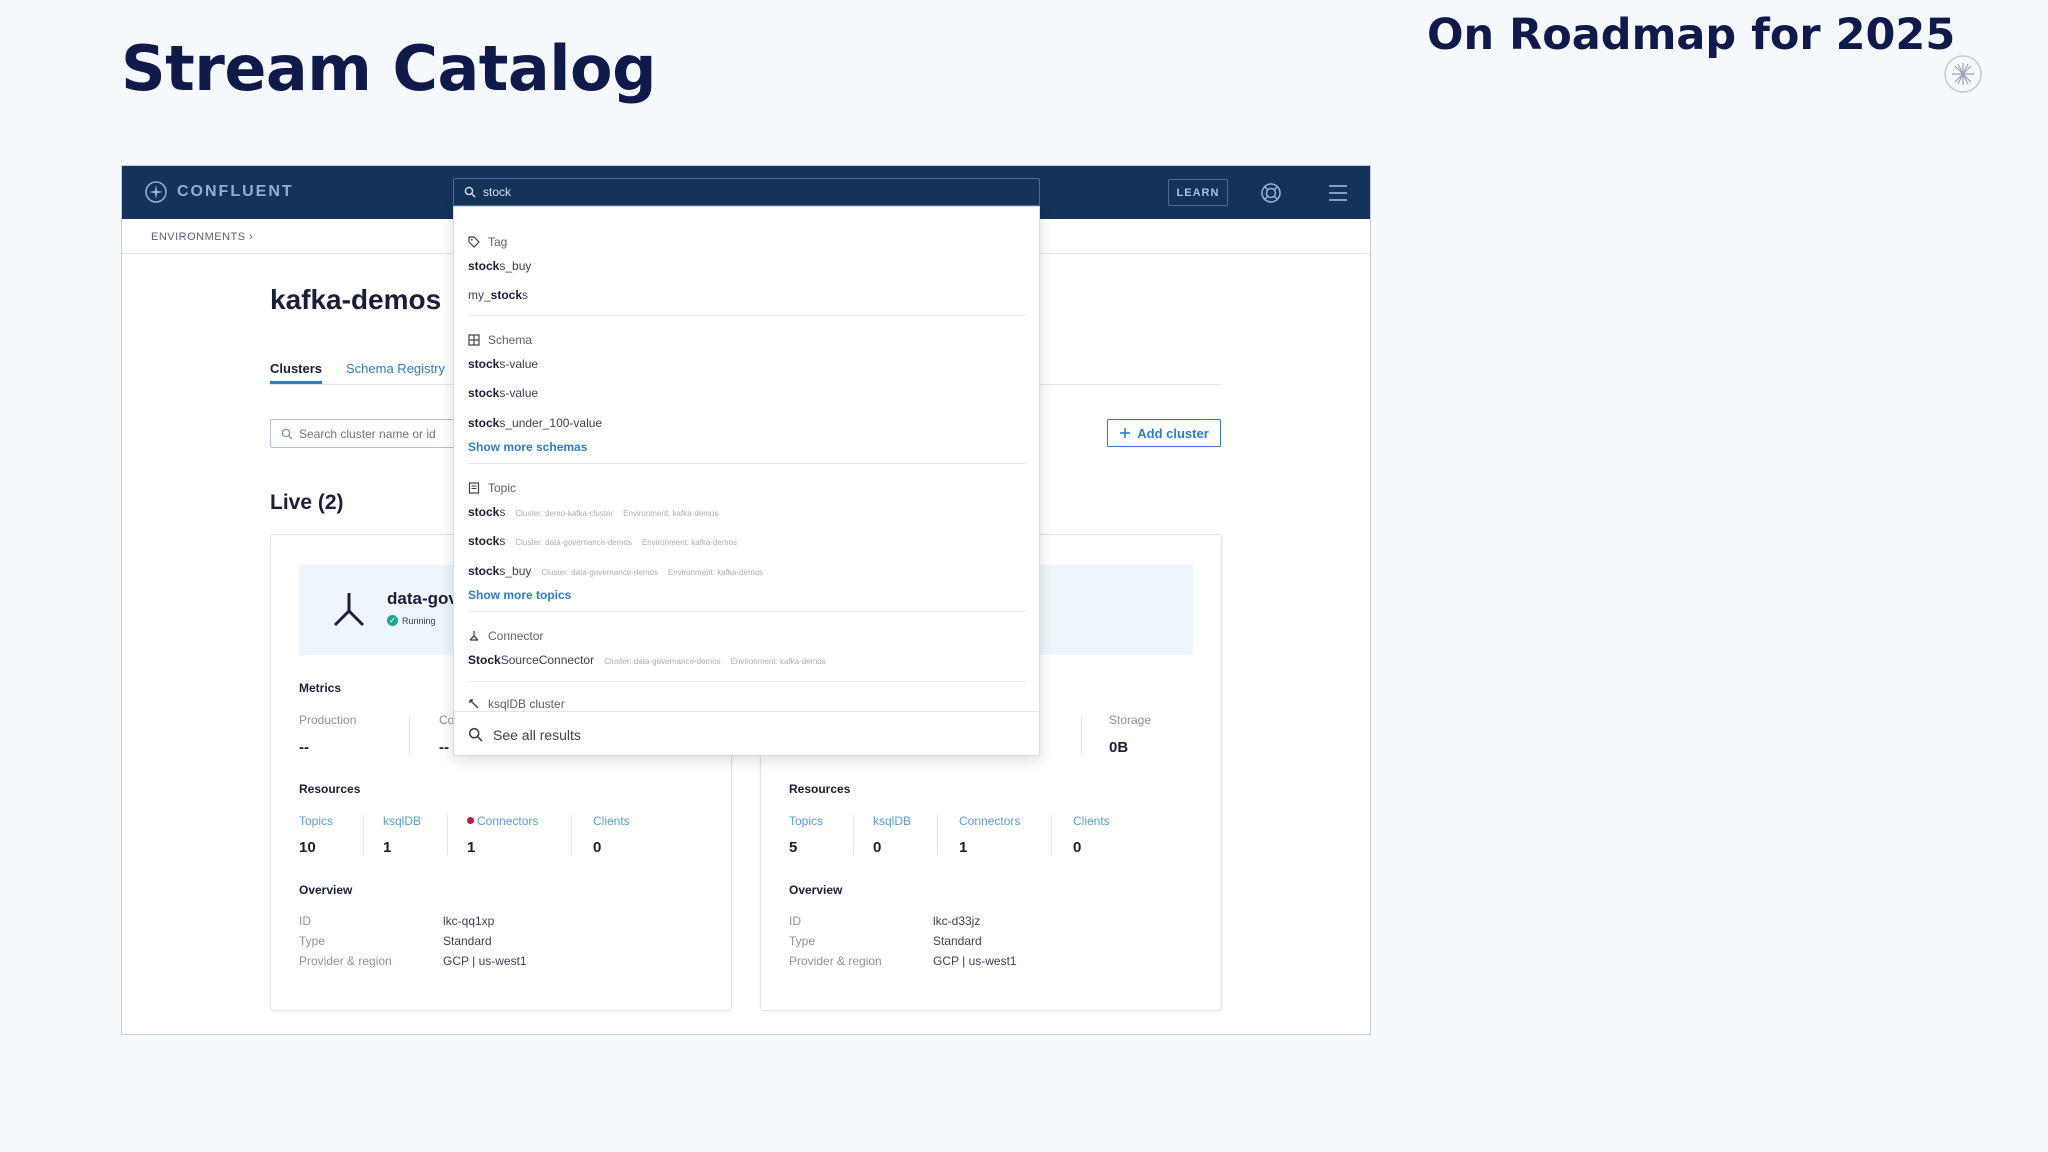 This screenshot has width=2048, height=1152. I want to click on learn-button: LEARN, so click(1198, 192).